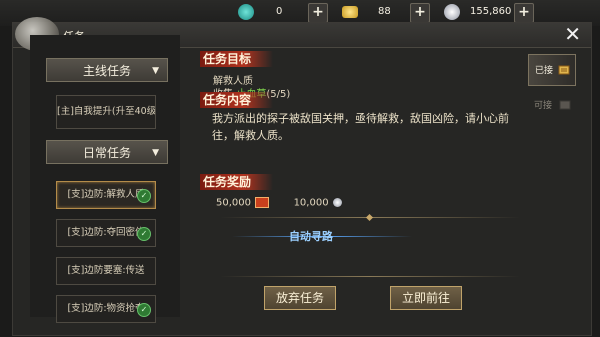  Describe the element at coordinates (279, 11) in the screenshot. I see `jade-value: 0` at that location.